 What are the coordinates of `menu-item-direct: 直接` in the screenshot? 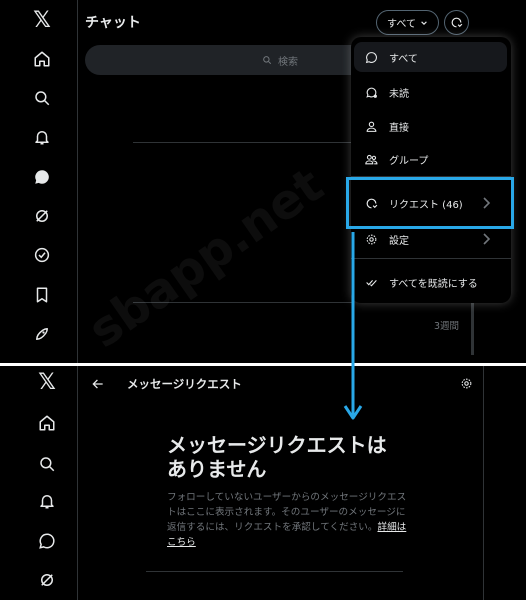 It's located at (431, 126).